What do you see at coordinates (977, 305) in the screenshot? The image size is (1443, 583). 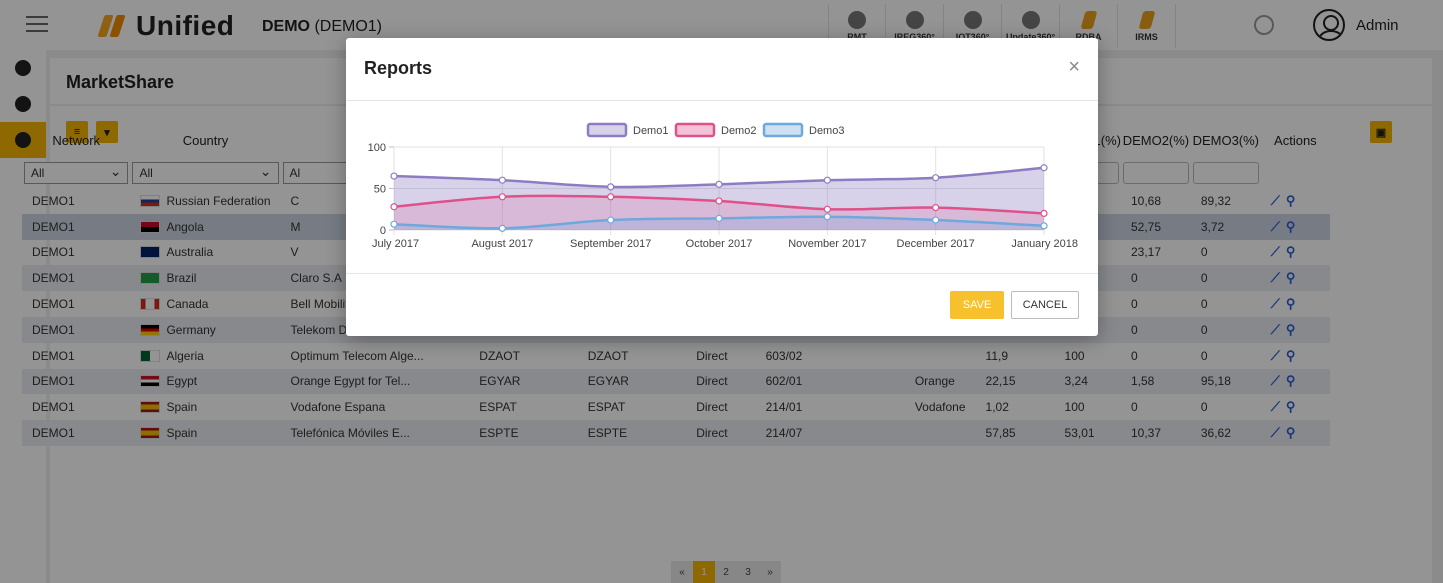 I see `save-button: SAVE` at bounding box center [977, 305].